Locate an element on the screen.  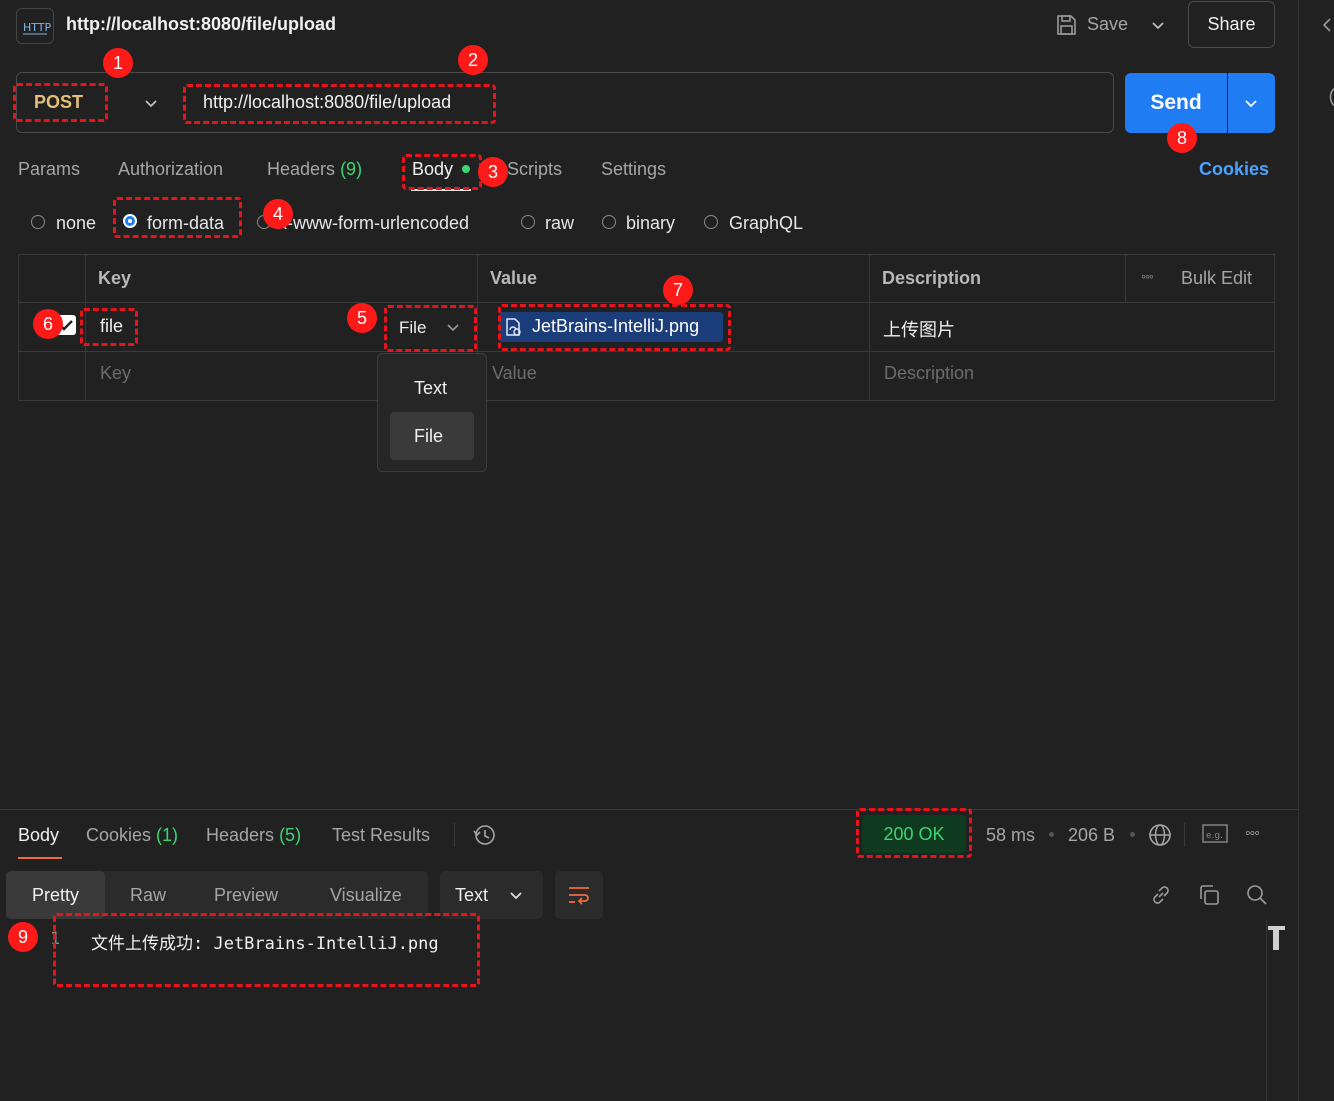
radio-graphql-label: GraphQL is located at coordinates (766, 223).